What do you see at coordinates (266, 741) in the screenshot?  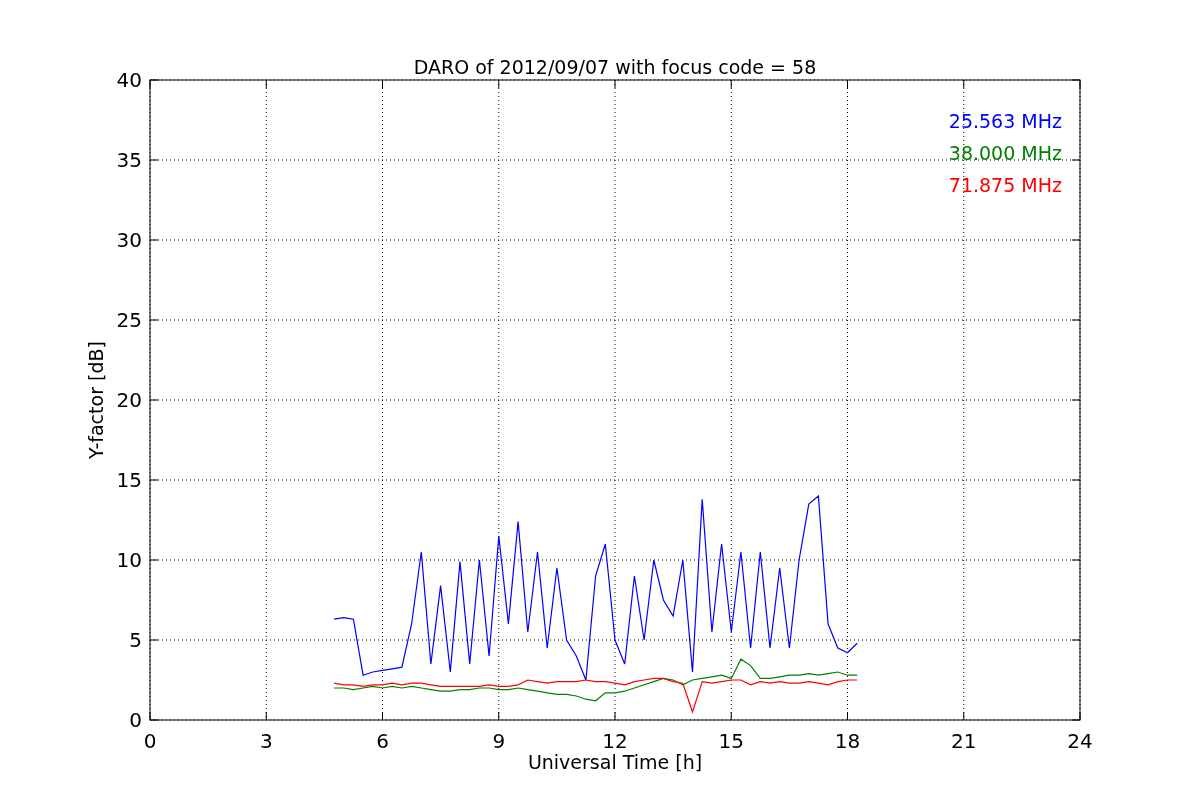 I see `tick-label: 3` at bounding box center [266, 741].